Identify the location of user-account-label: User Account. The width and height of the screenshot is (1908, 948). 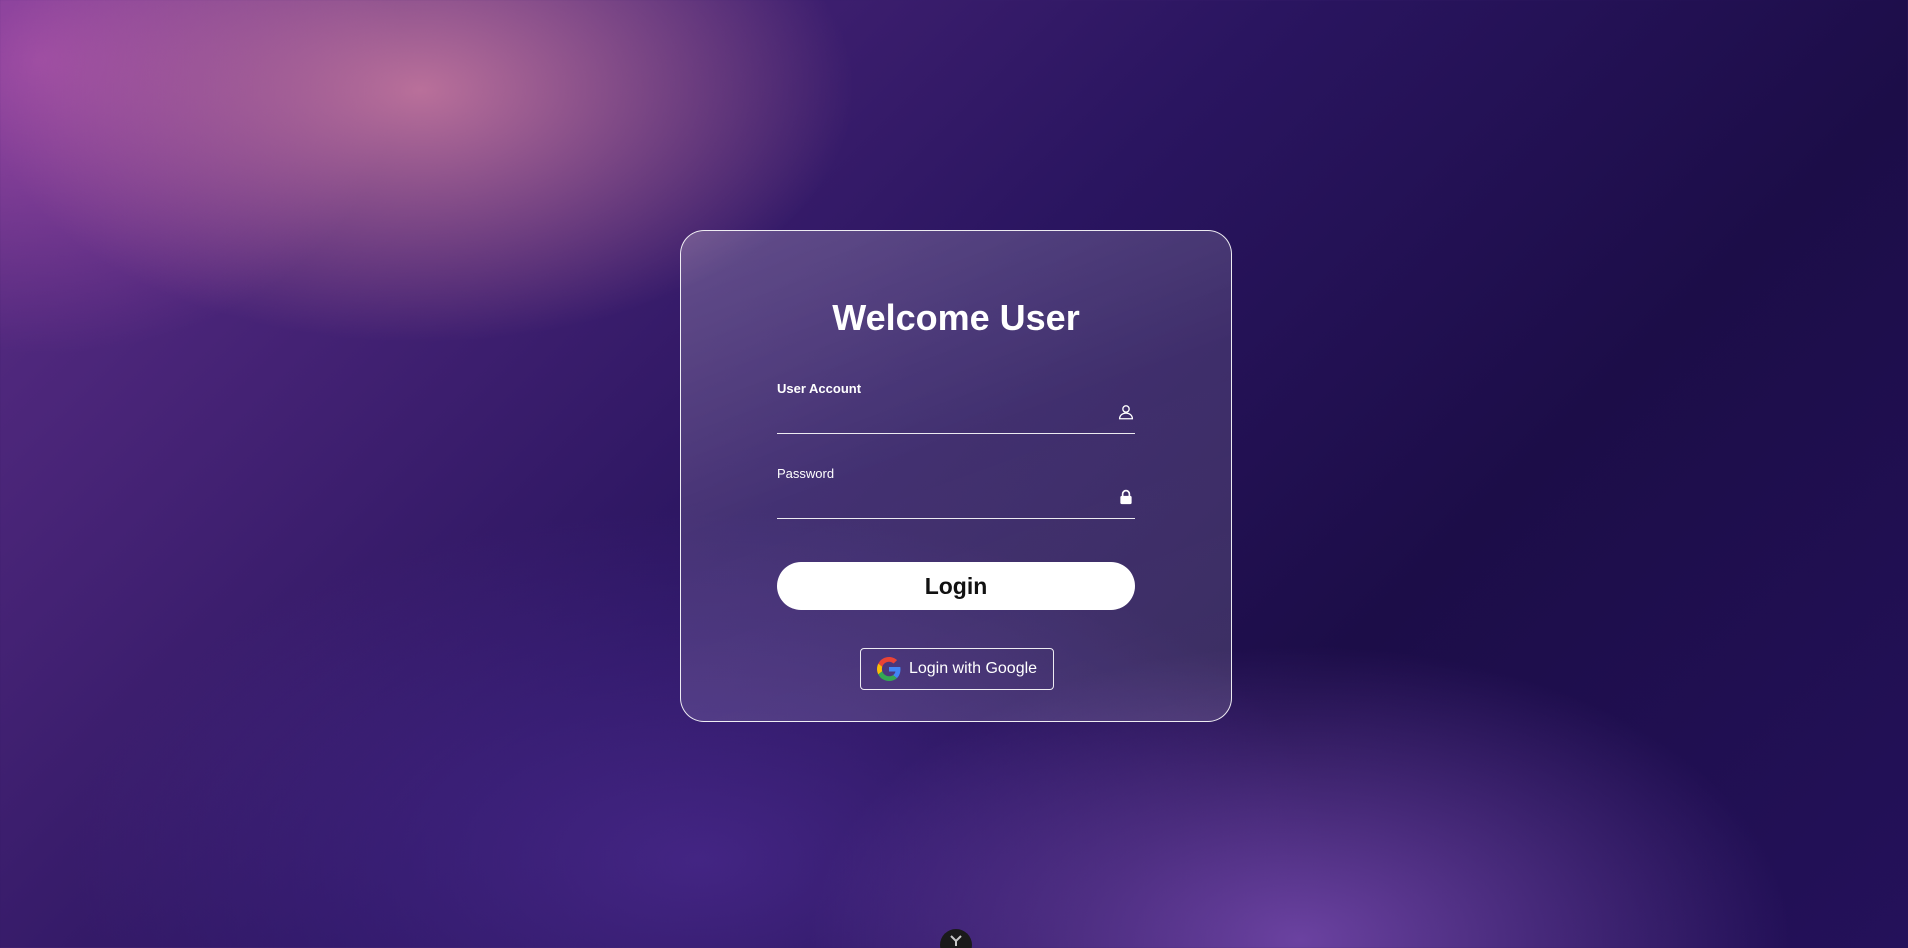
(819, 388).